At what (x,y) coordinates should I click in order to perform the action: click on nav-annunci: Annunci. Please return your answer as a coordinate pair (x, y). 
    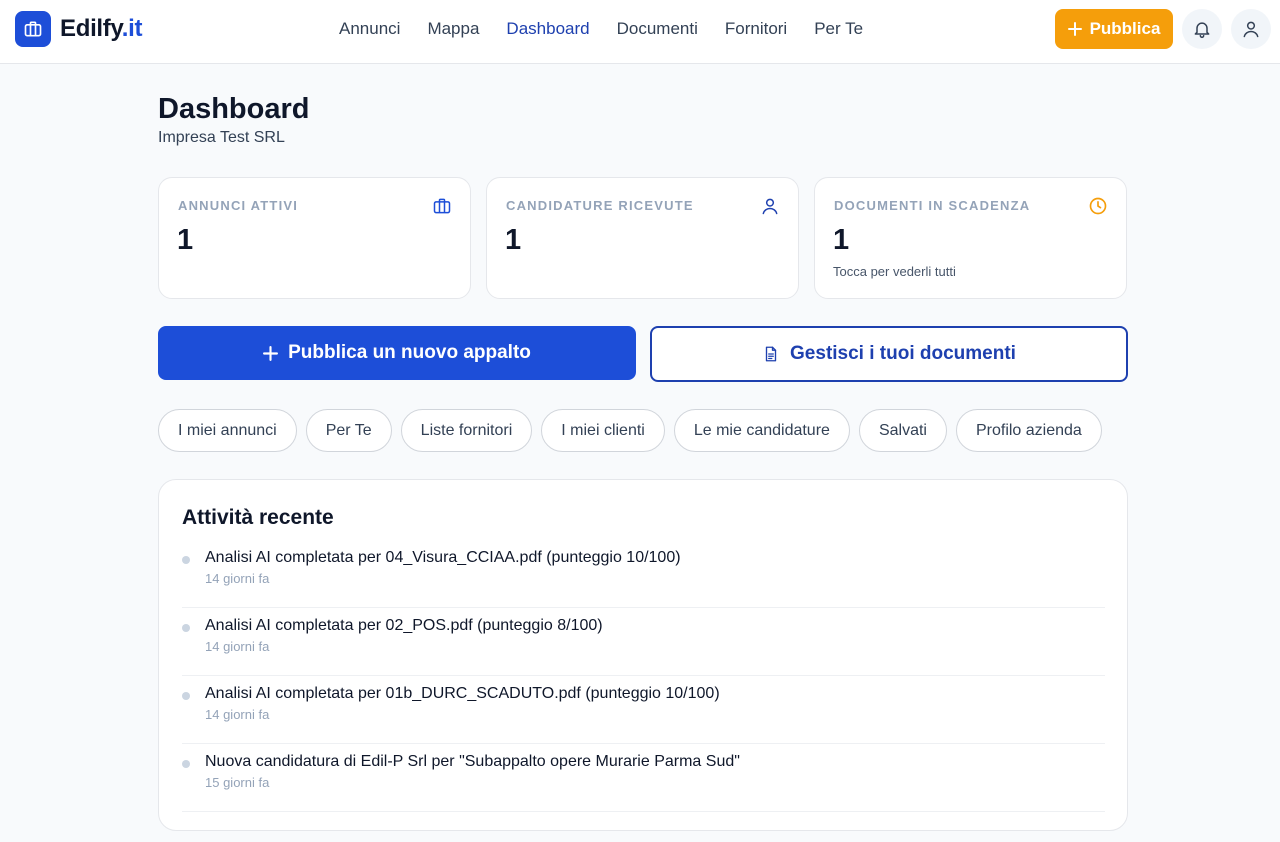
    Looking at the image, I should click on (369, 29).